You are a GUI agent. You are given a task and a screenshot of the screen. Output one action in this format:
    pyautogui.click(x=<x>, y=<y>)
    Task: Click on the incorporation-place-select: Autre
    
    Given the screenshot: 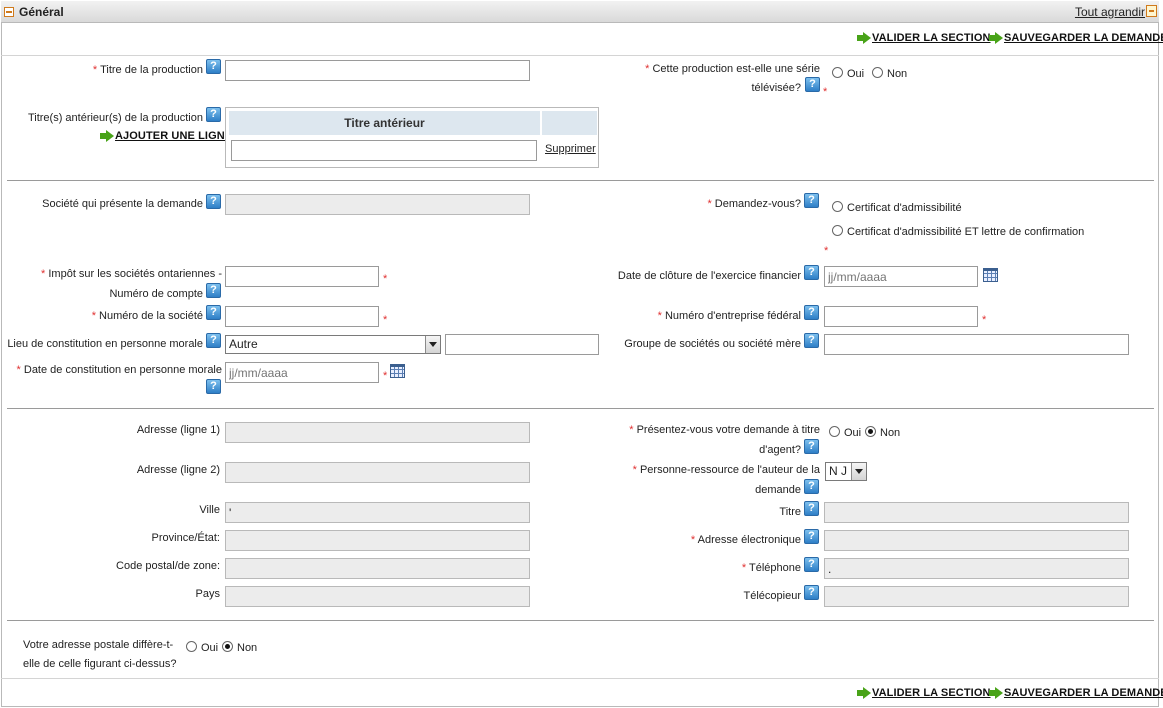 What is the action you would take?
    pyautogui.click(x=333, y=344)
    